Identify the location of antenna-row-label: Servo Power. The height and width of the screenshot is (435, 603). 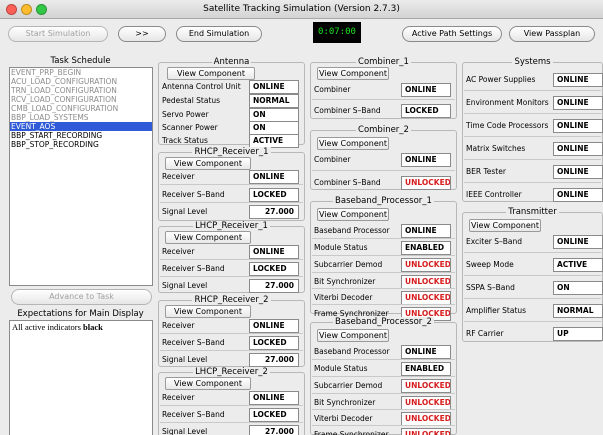
(185, 114).